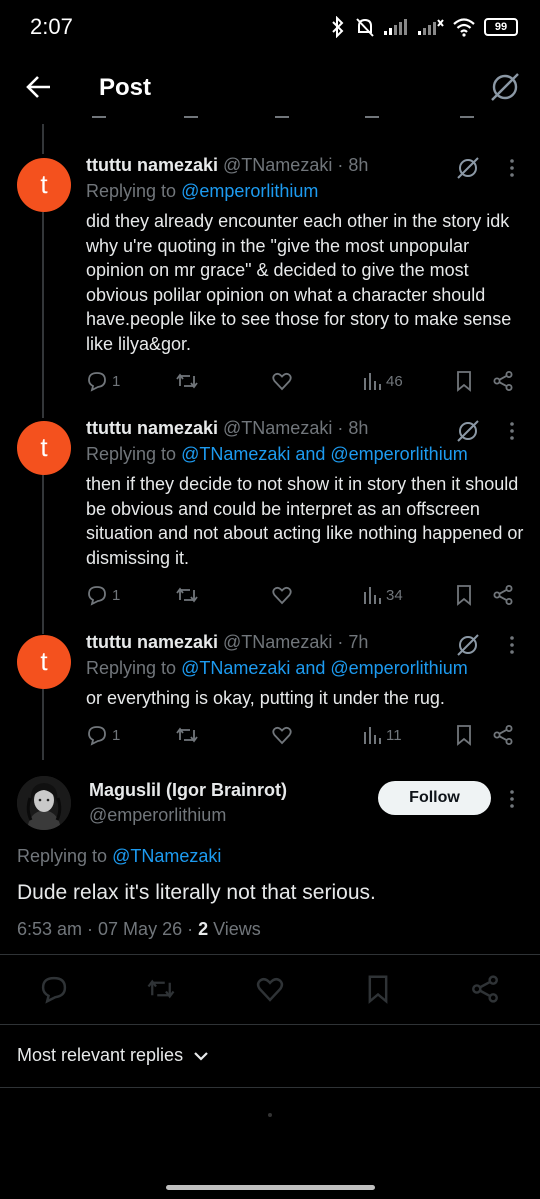  Describe the element at coordinates (51, 26) in the screenshot. I see `status-time: 2:07` at that location.